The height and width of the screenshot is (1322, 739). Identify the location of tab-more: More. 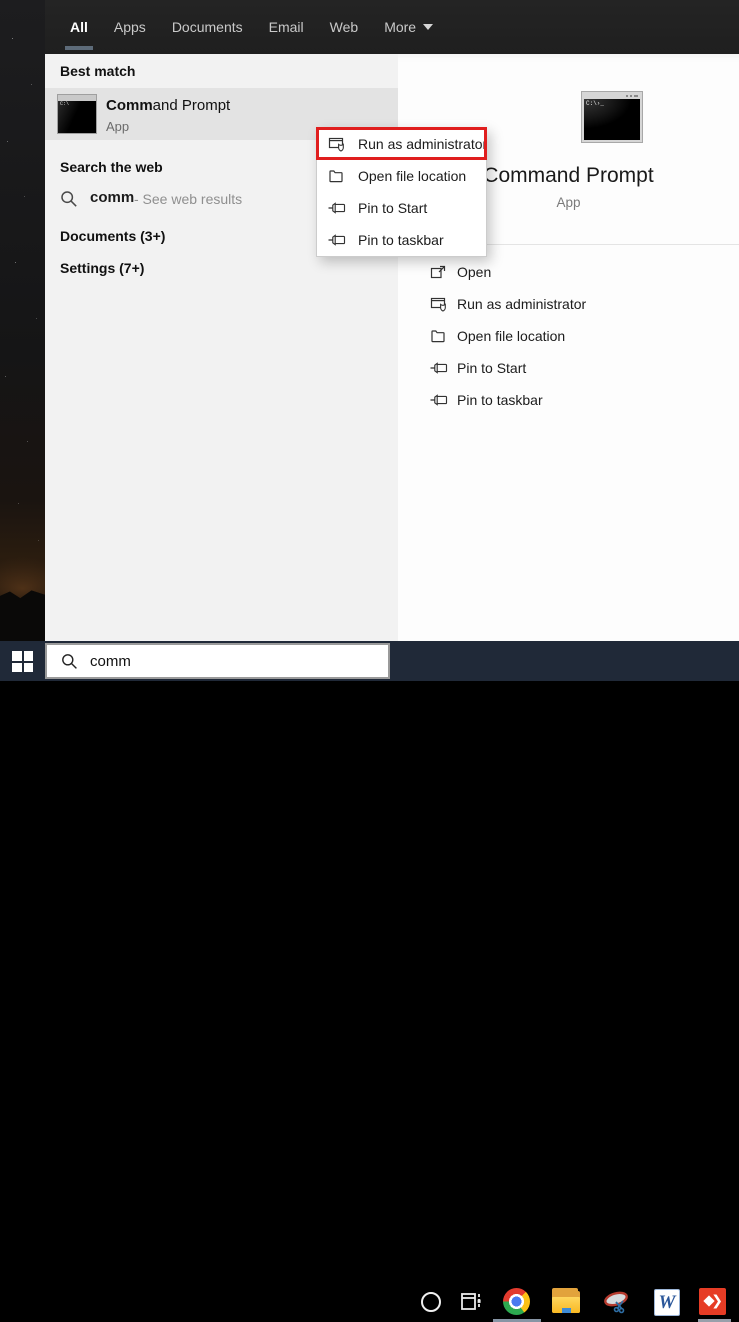
(408, 27).